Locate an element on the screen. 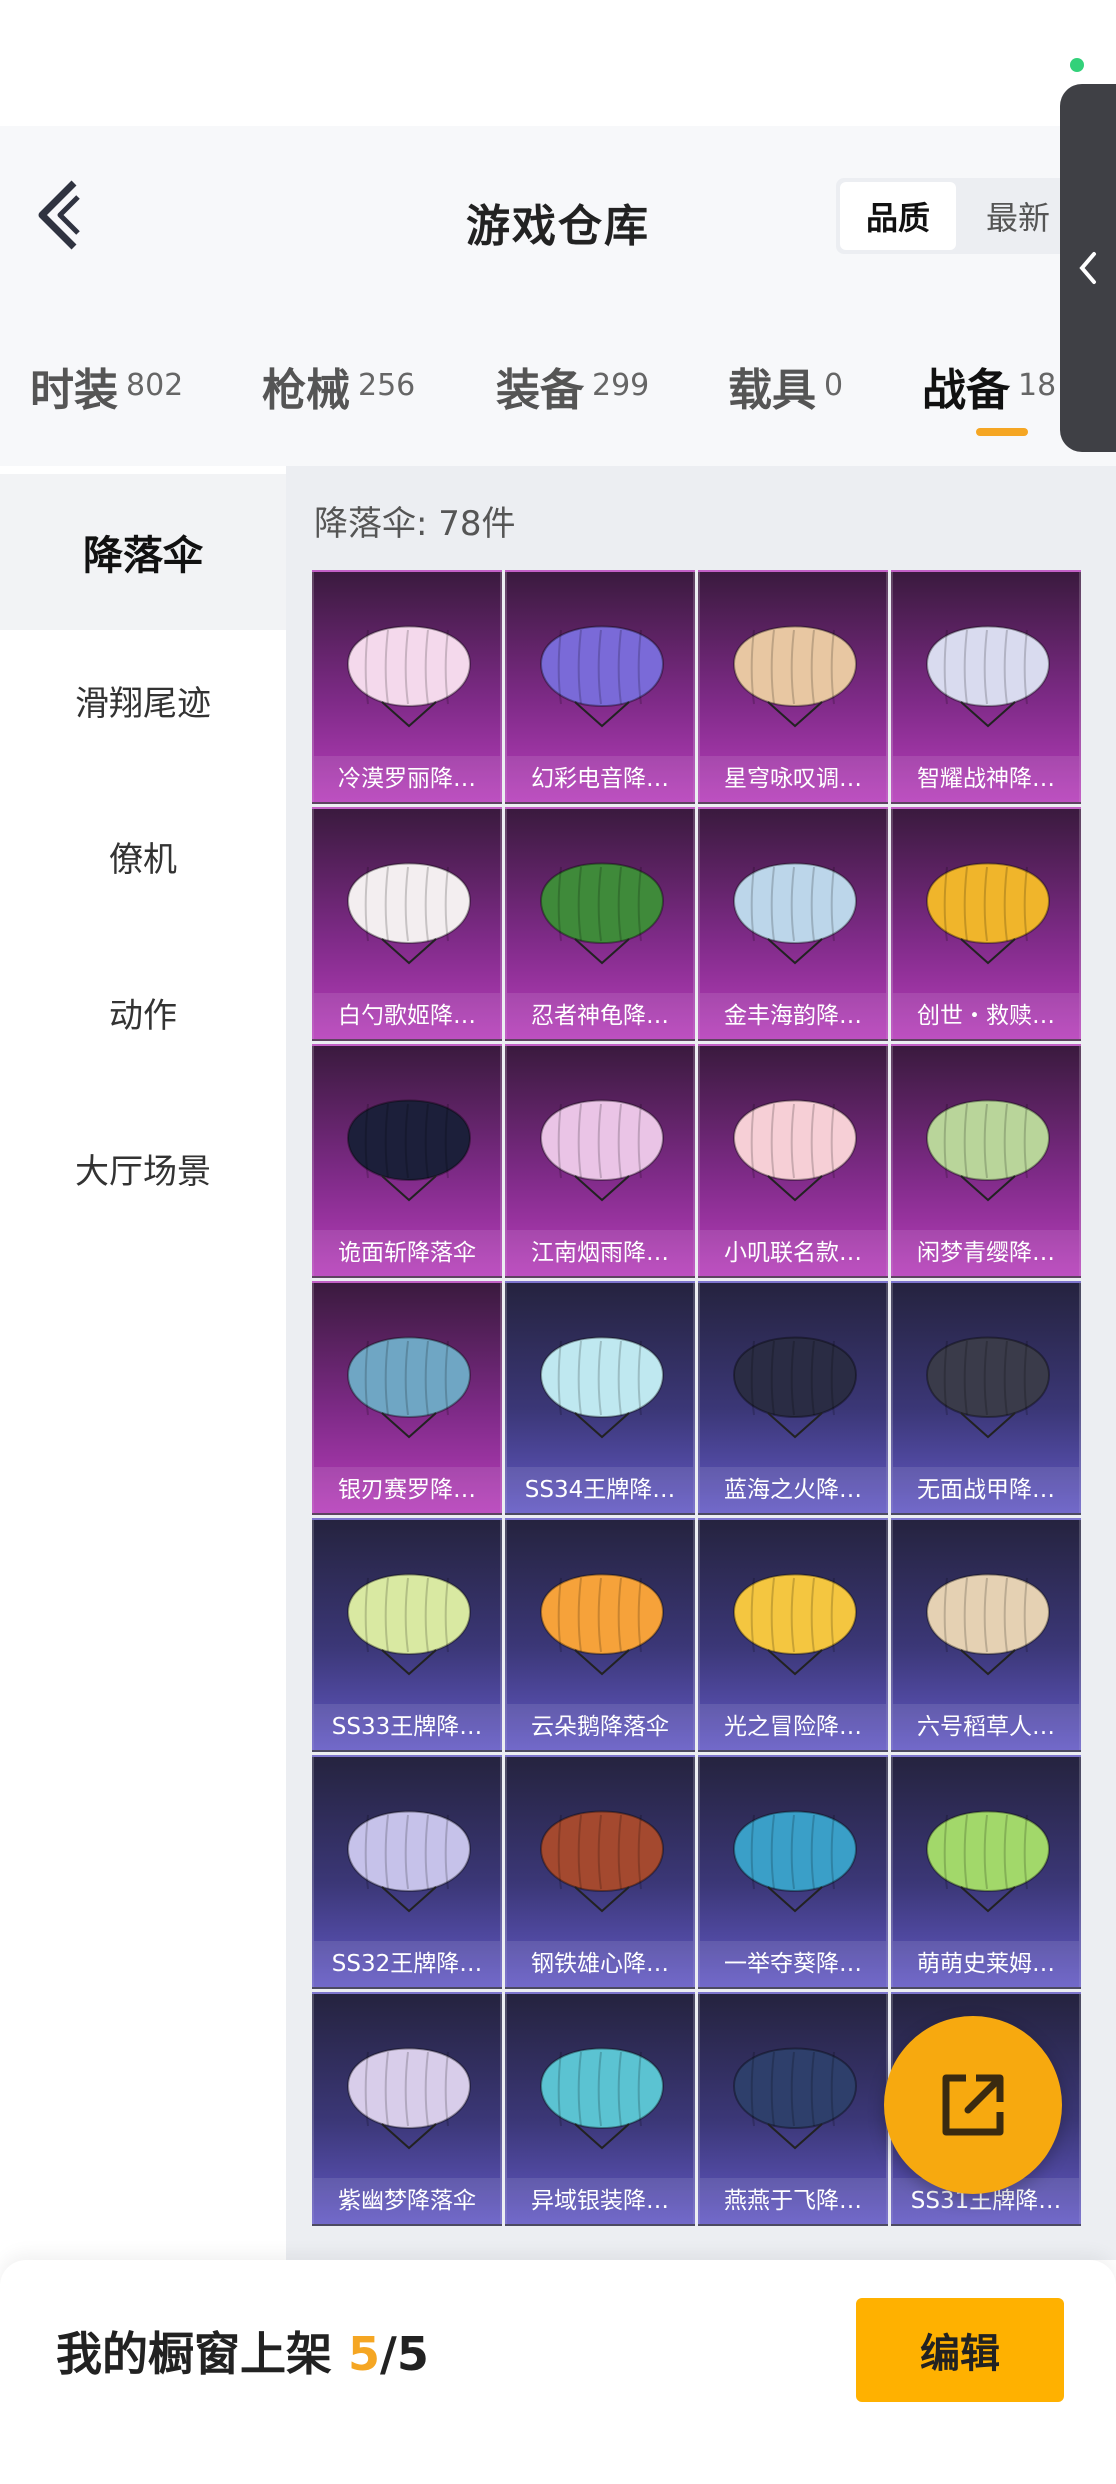 This screenshot has height=2484, width=1116. active-tab-indicator is located at coordinates (1002, 432).